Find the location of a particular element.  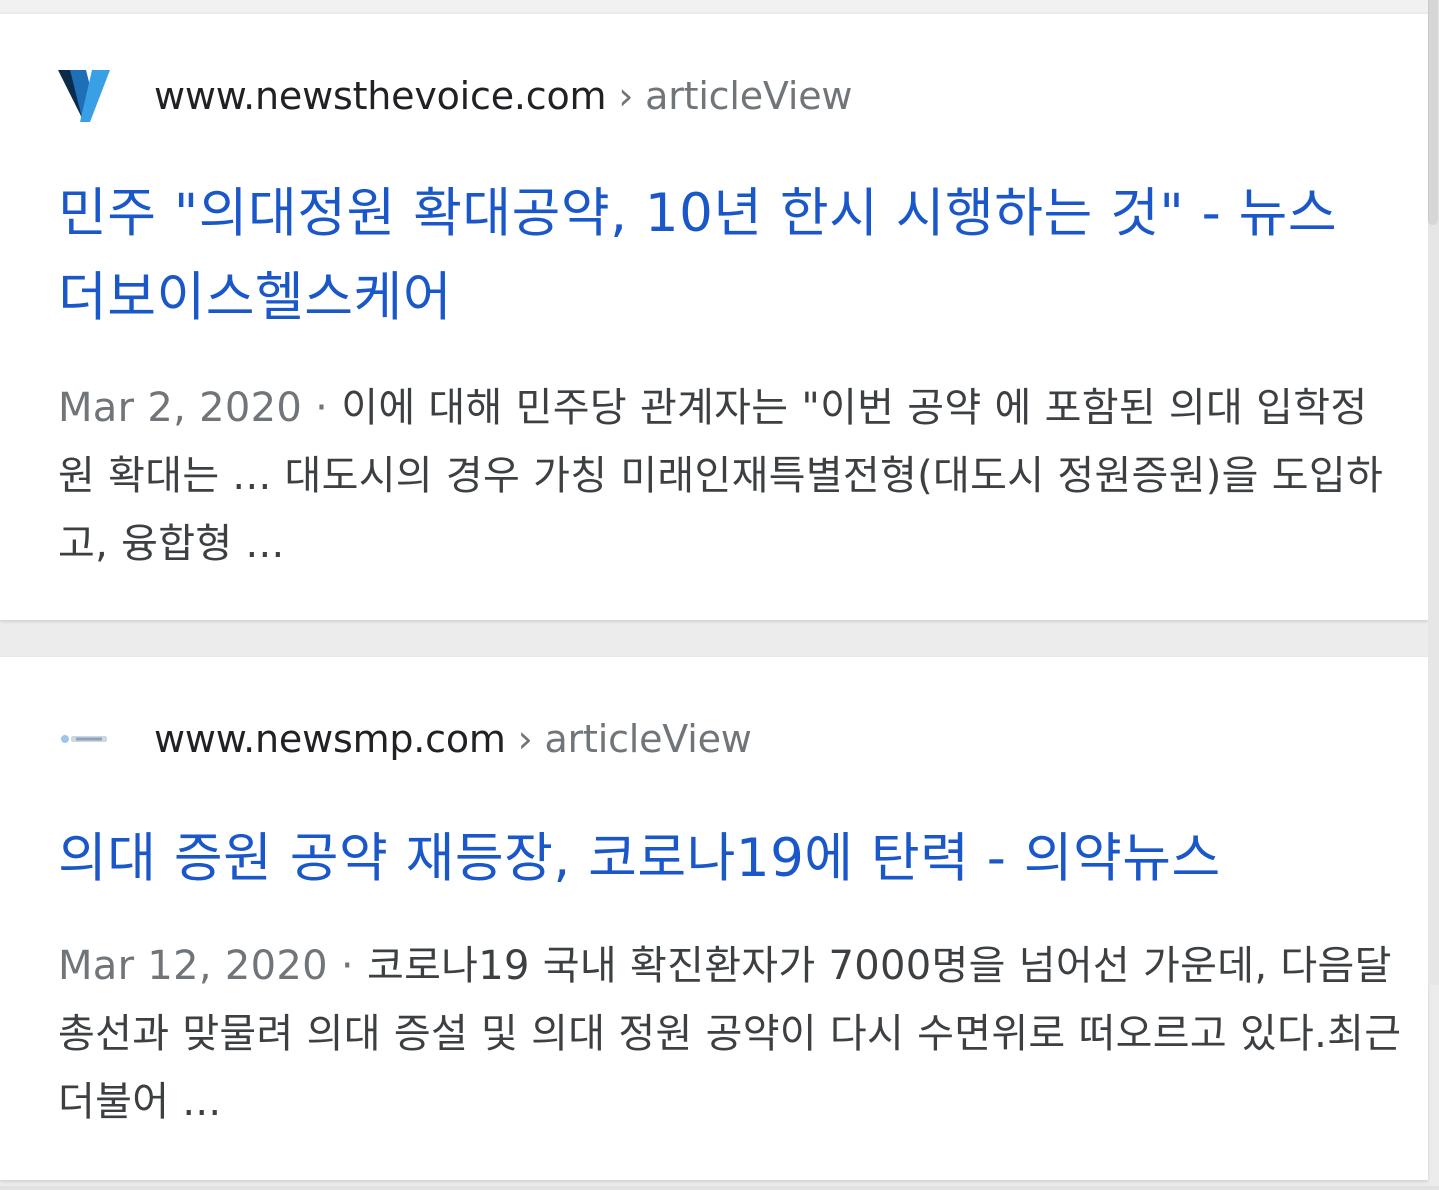

result-url: www.newsthevoice.com › articleView is located at coordinates (503, 96).